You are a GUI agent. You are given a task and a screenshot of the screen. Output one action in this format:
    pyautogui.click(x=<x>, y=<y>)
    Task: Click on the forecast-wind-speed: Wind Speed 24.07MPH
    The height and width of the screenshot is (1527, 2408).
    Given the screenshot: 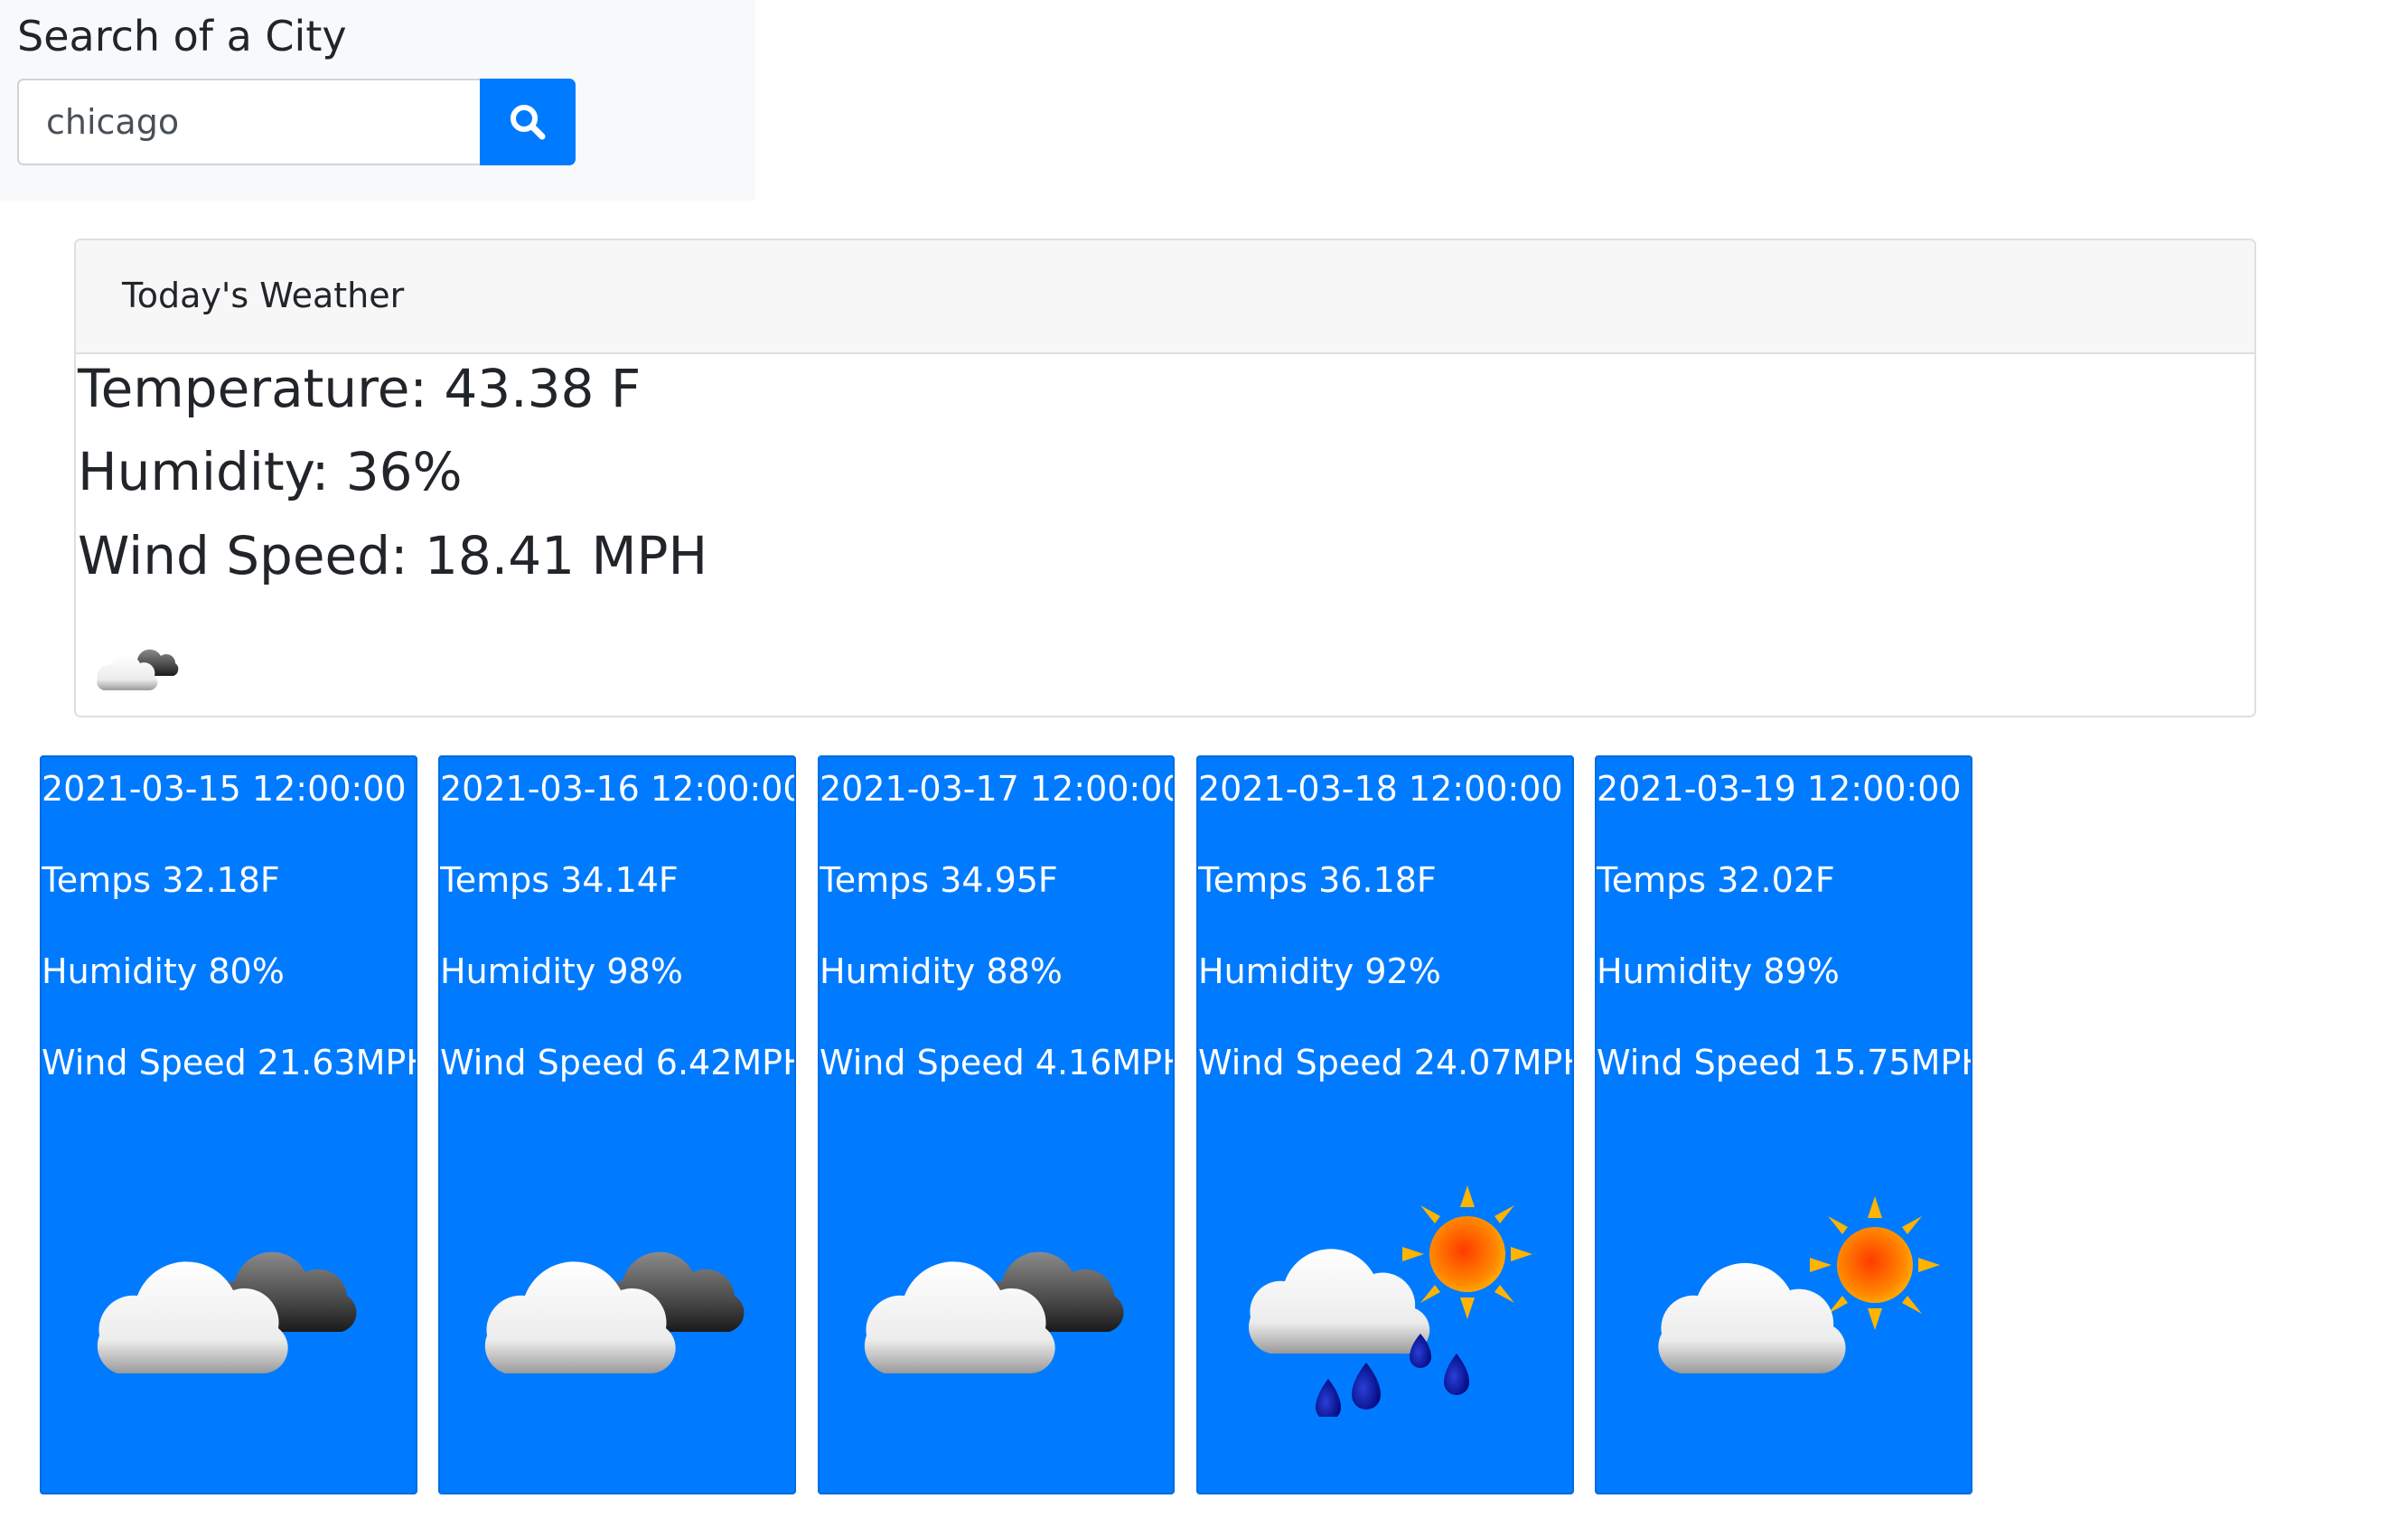 What is the action you would take?
    pyautogui.click(x=1386, y=1062)
    